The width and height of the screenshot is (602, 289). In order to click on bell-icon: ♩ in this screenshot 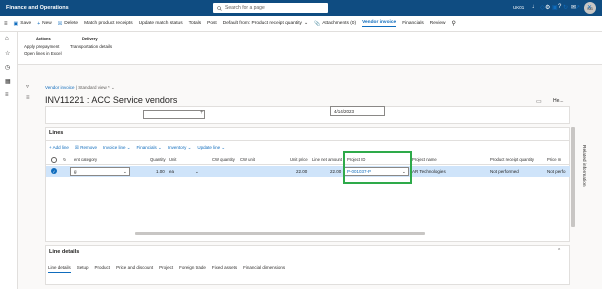, I will do `click(535, 7)`.